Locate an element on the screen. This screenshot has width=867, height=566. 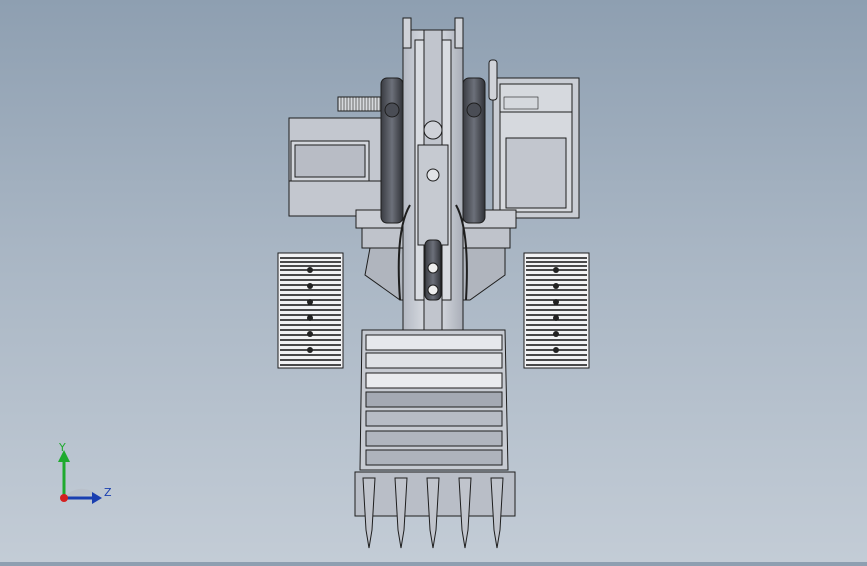
y-axis-label: Y is located at coordinates (62, 447).